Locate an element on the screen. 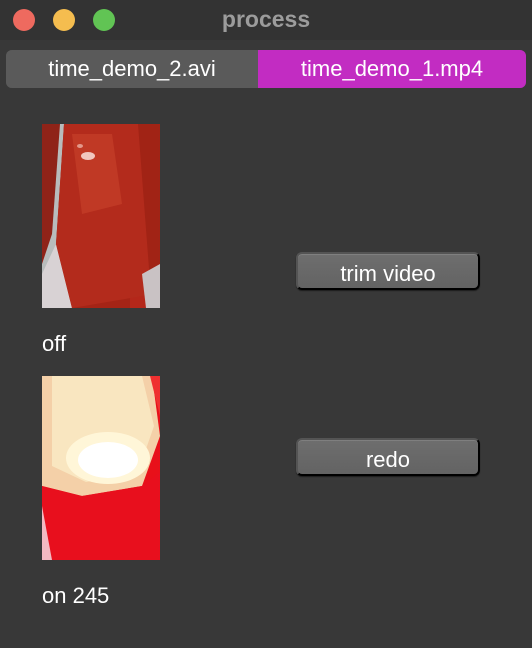  tab-bar: time_demo_2.avi time_demo_1.mp4 is located at coordinates (266, 69).